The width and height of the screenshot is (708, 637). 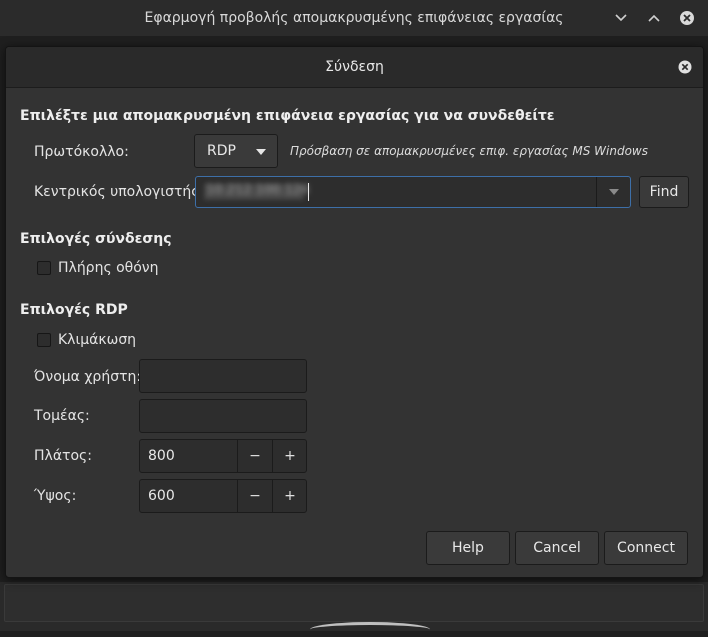 I want to click on parent-close-button, so click(x=687, y=18).